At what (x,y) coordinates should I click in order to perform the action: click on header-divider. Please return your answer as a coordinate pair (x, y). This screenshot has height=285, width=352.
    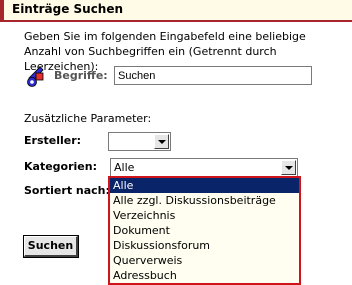
    Looking at the image, I should click on (176, 21).